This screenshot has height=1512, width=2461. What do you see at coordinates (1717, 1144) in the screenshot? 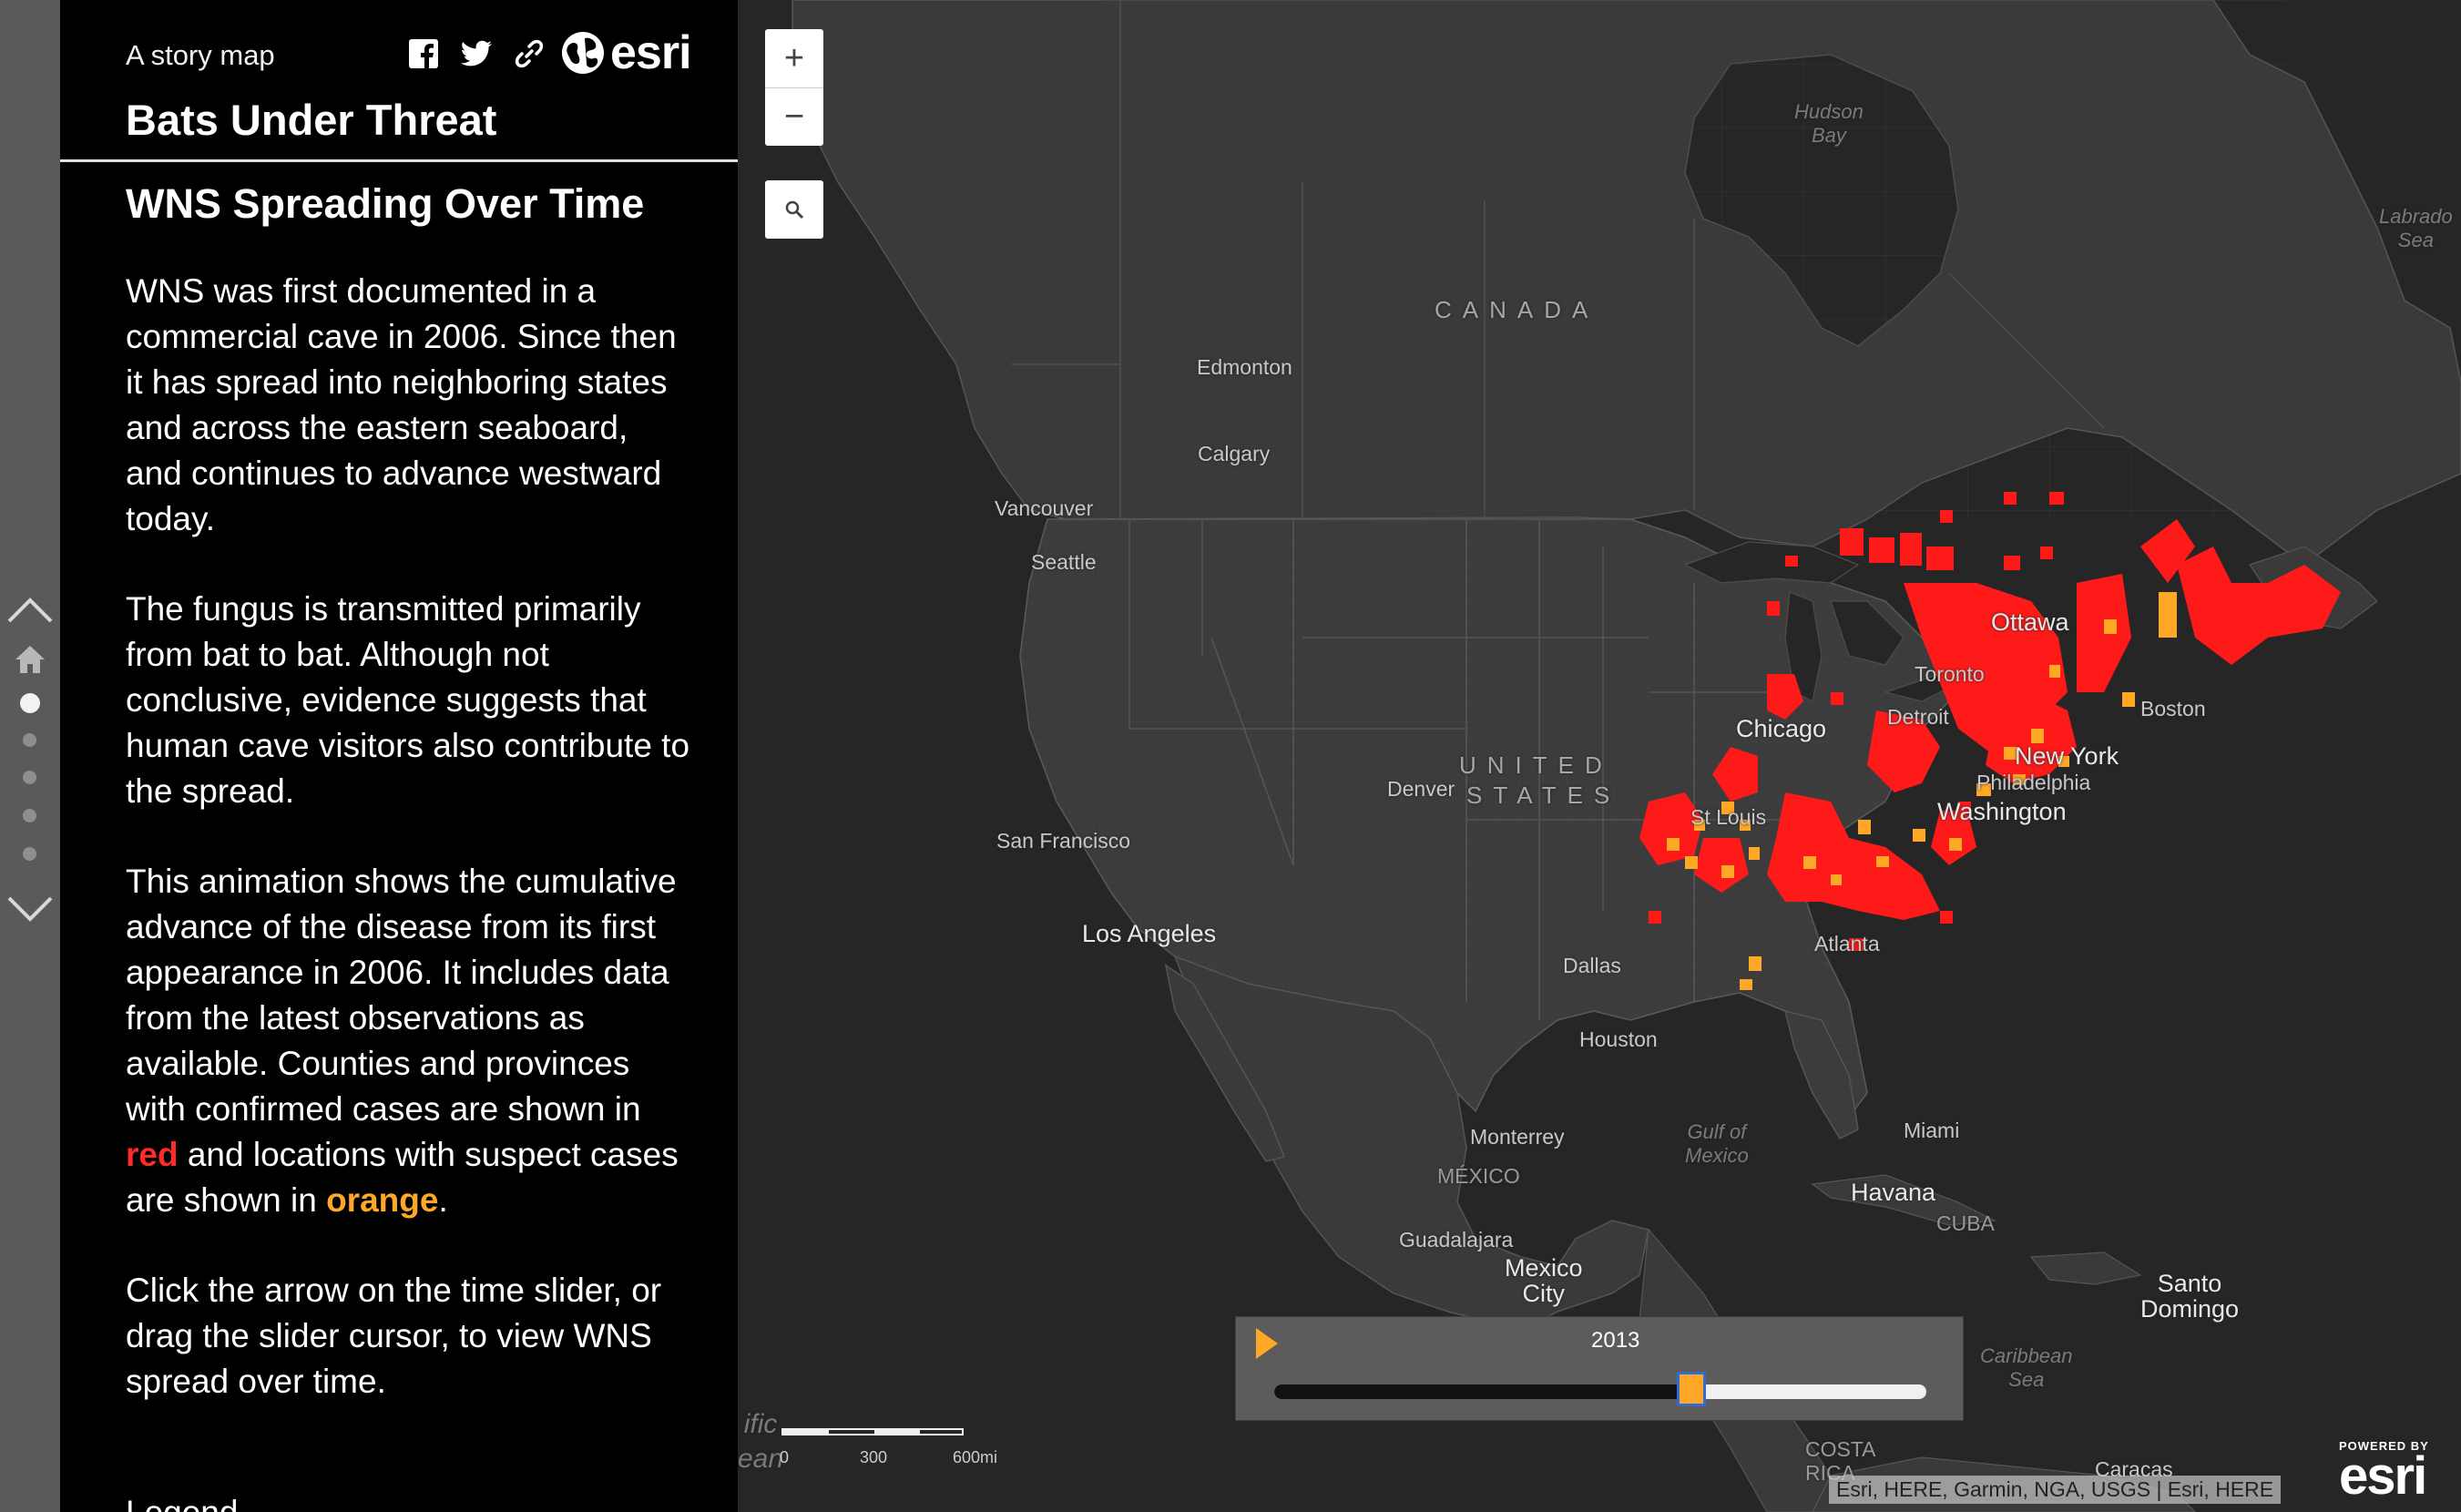
I see `label-gulf-of-mexico: Gulf of Mexico` at bounding box center [1717, 1144].